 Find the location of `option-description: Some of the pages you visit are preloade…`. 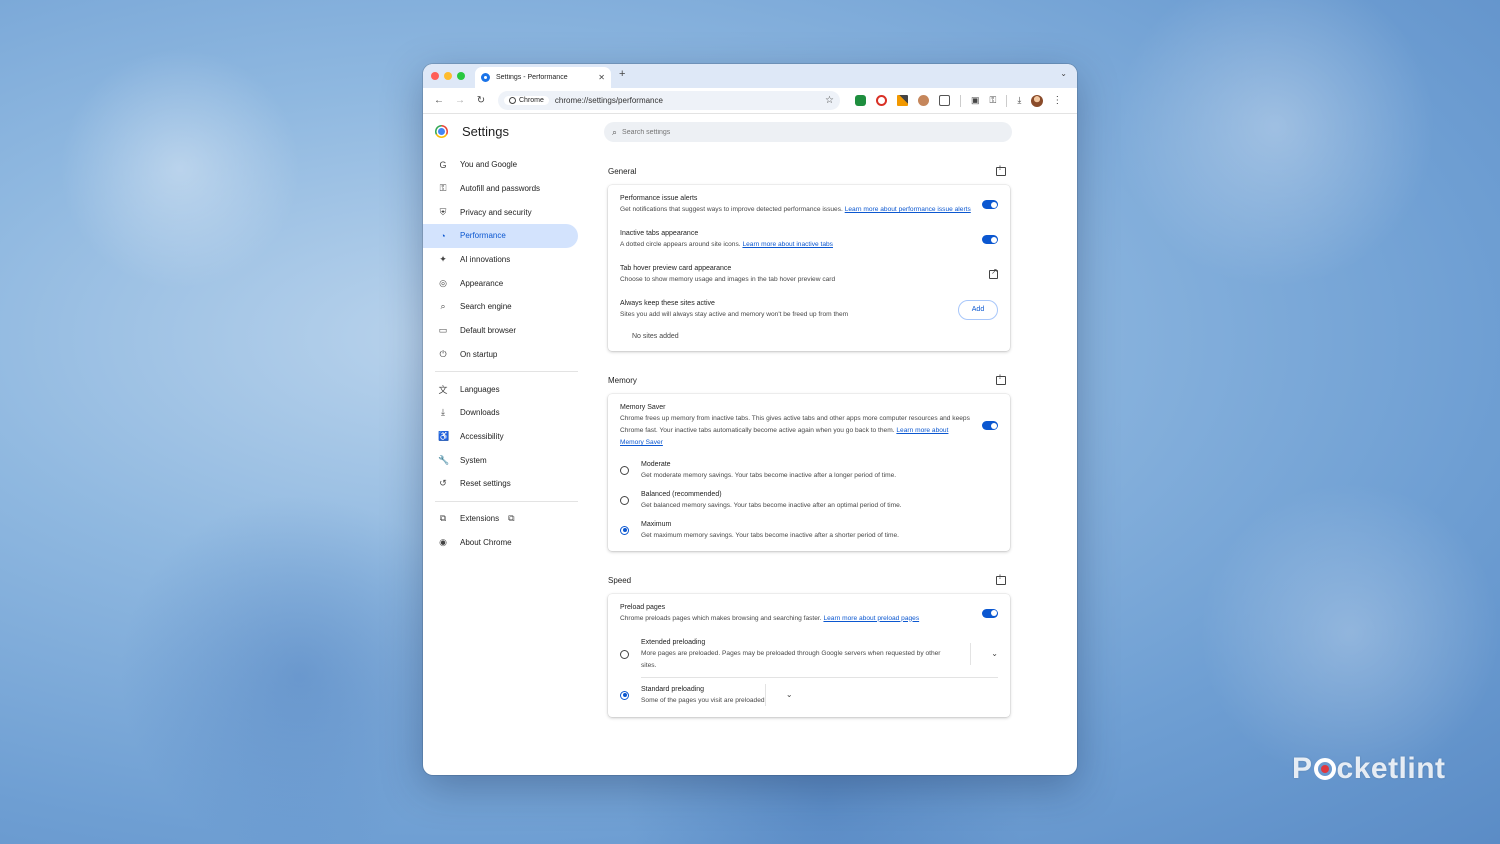

option-description: Some of the pages you visit are preloade… is located at coordinates (703, 700).